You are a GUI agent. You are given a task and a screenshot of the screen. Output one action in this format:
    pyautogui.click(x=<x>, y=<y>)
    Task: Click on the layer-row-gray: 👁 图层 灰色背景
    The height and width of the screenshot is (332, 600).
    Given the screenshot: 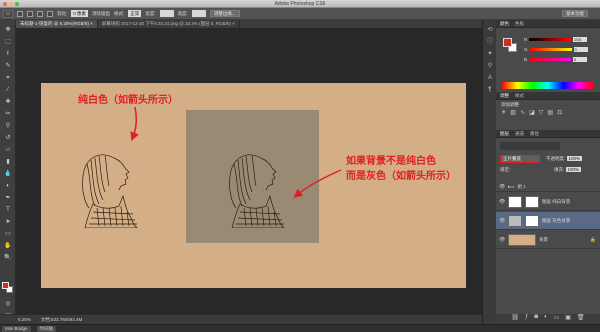 What is the action you would take?
    pyautogui.click(x=548, y=221)
    